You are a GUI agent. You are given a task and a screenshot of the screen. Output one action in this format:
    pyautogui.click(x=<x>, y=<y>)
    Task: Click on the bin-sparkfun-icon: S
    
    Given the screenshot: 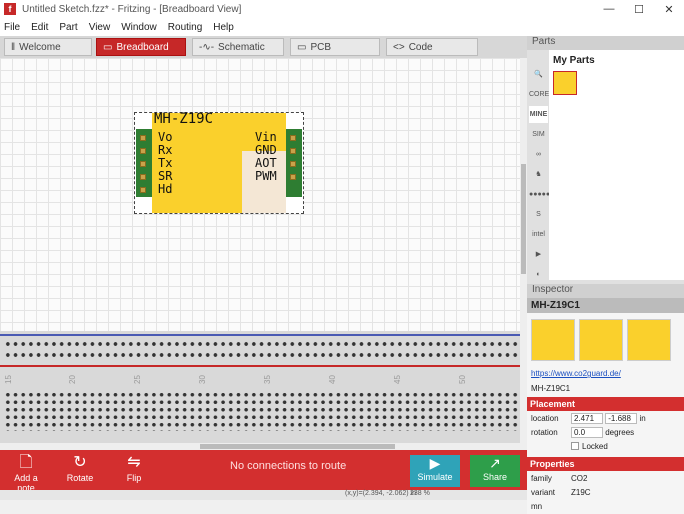 What is the action you would take?
    pyautogui.click(x=538, y=214)
    